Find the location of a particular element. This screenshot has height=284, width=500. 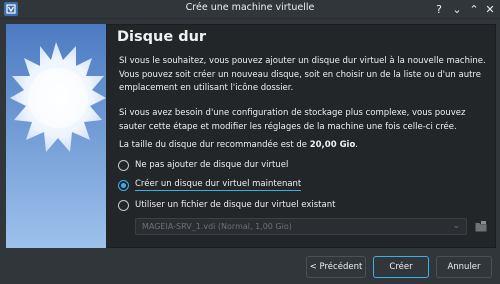

help-button: ? is located at coordinates (439, 9).